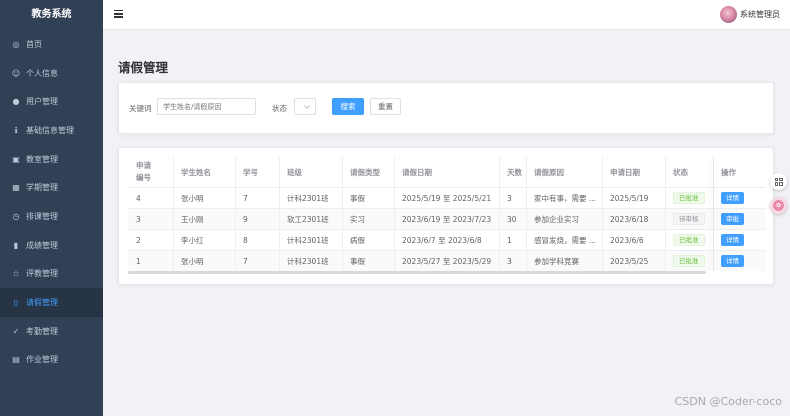 The width and height of the screenshot is (790, 416). I want to click on reset-button: 重置, so click(385, 106).